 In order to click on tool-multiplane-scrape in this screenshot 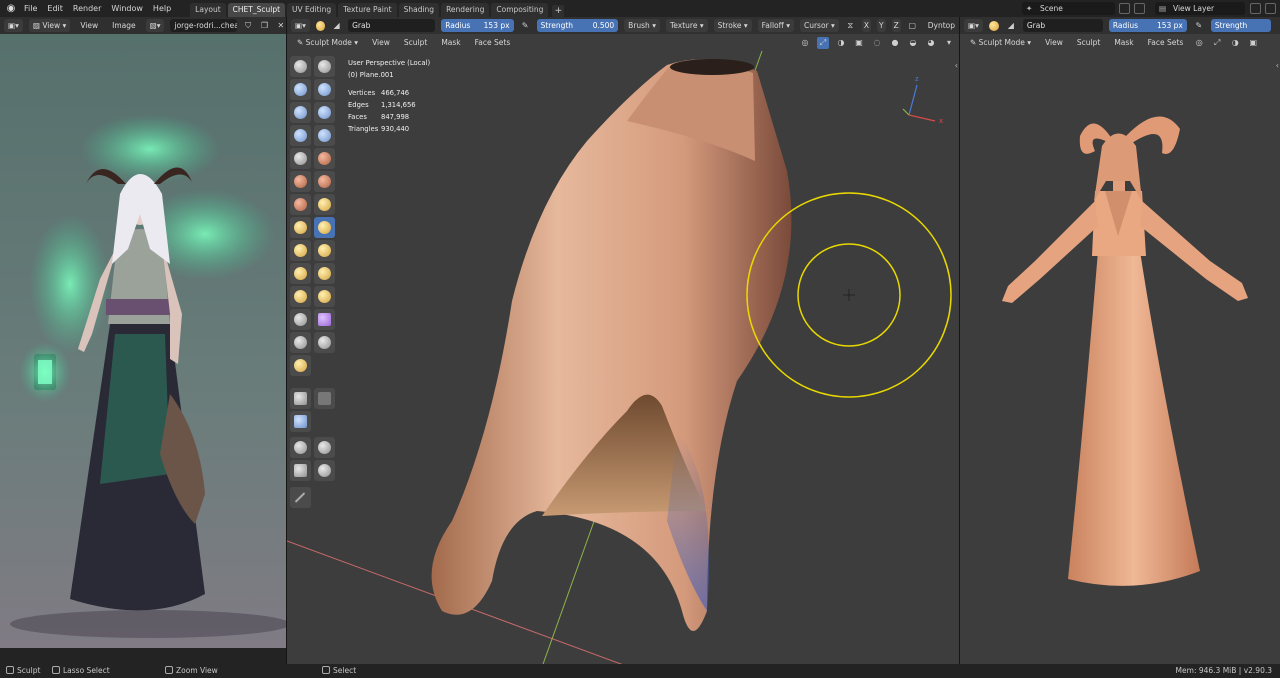, I will do `click(324, 204)`.